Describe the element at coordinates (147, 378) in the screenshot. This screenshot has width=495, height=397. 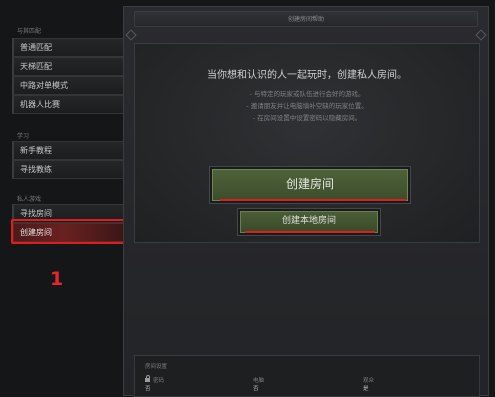
I see `lock-icon` at that location.